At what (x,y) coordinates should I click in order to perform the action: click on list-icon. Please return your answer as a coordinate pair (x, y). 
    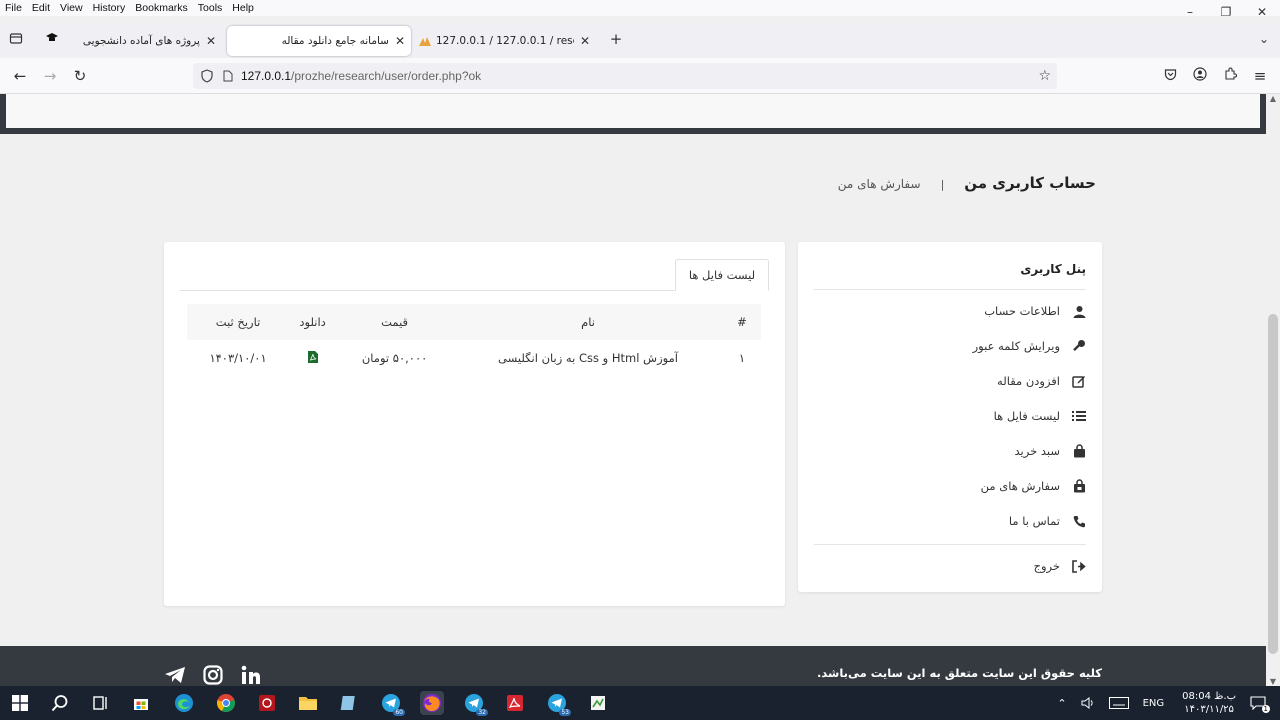
    Looking at the image, I should click on (1079, 416).